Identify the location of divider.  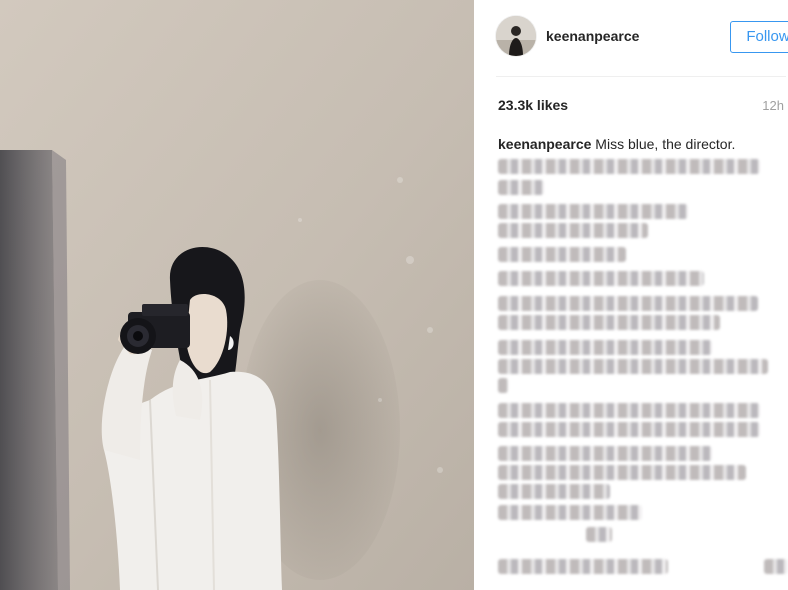
(641, 76).